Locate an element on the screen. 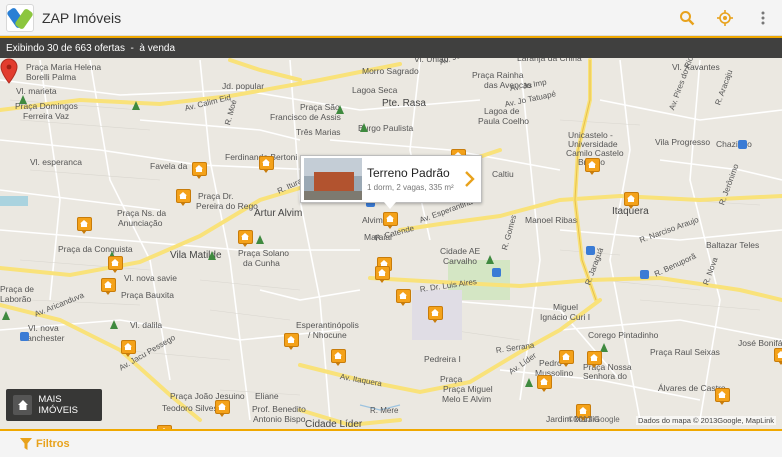 The width and height of the screenshot is (782, 457). map-place-label: / Nhocune is located at coordinates (327, 335).